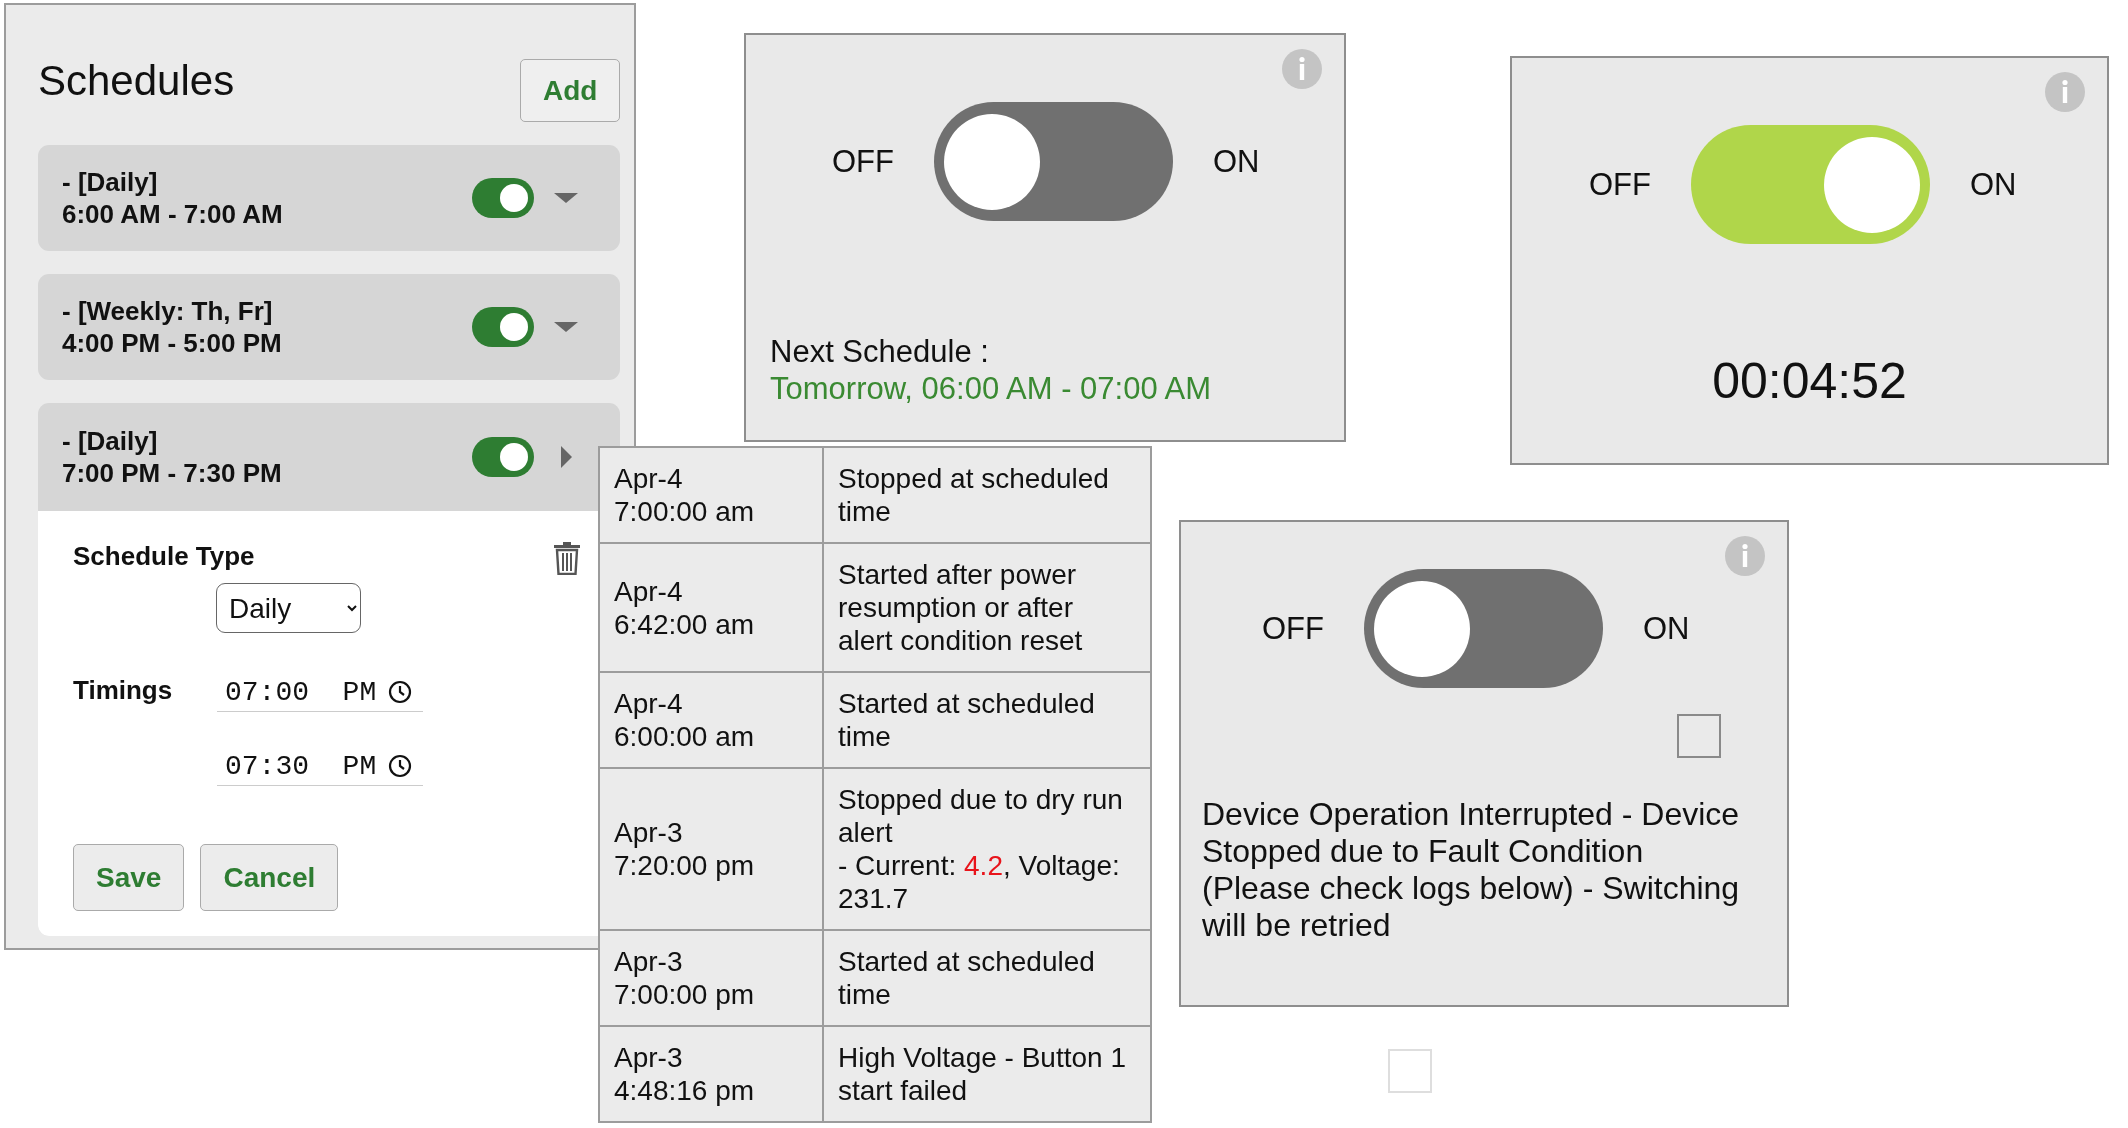 The image size is (2128, 1128). Describe the element at coordinates (329, 327) in the screenshot. I see `schedule-card: - [Weekly: Th, Fr] 4:00 PM - 5:00 PM` at that location.